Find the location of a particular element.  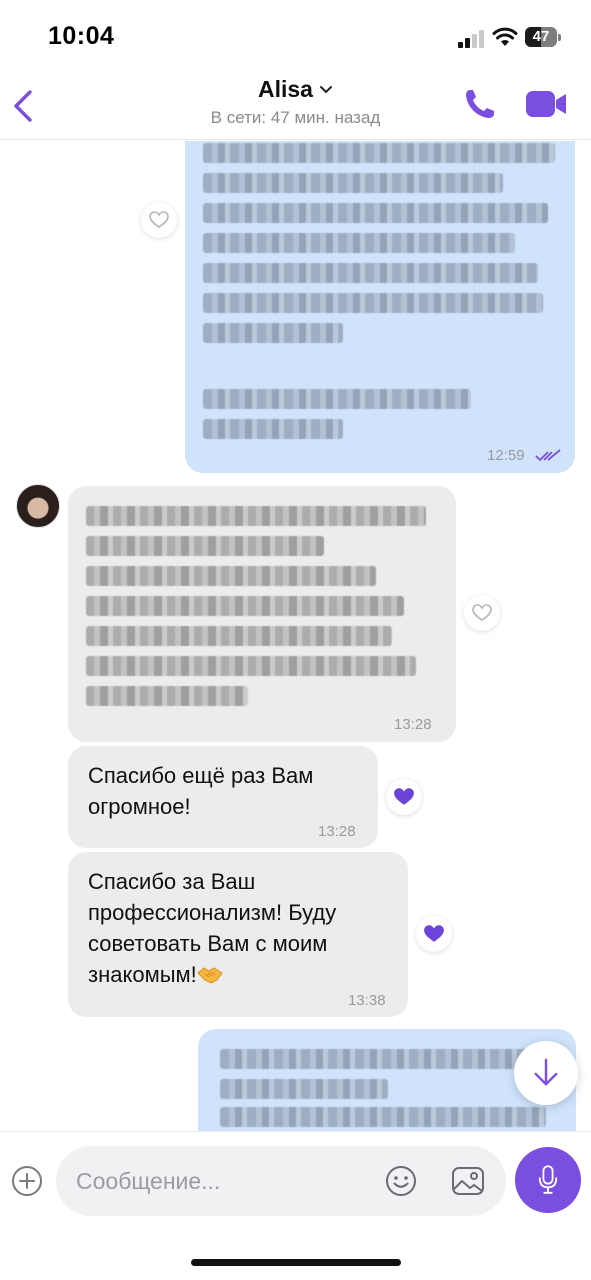

message-input is located at coordinates (226, 1181).